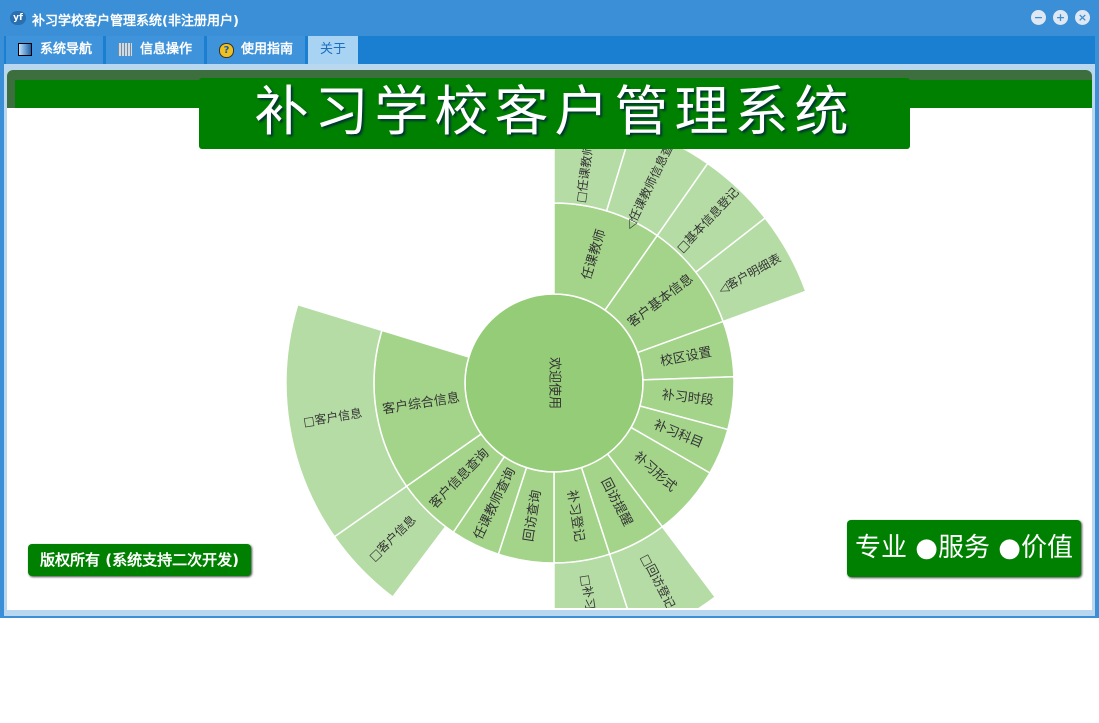 Image resolution: width=1099 pixels, height=723 pixels. Describe the element at coordinates (554, 113) in the screenshot. I see `banner-title: 补习学校客户管理系统` at that location.